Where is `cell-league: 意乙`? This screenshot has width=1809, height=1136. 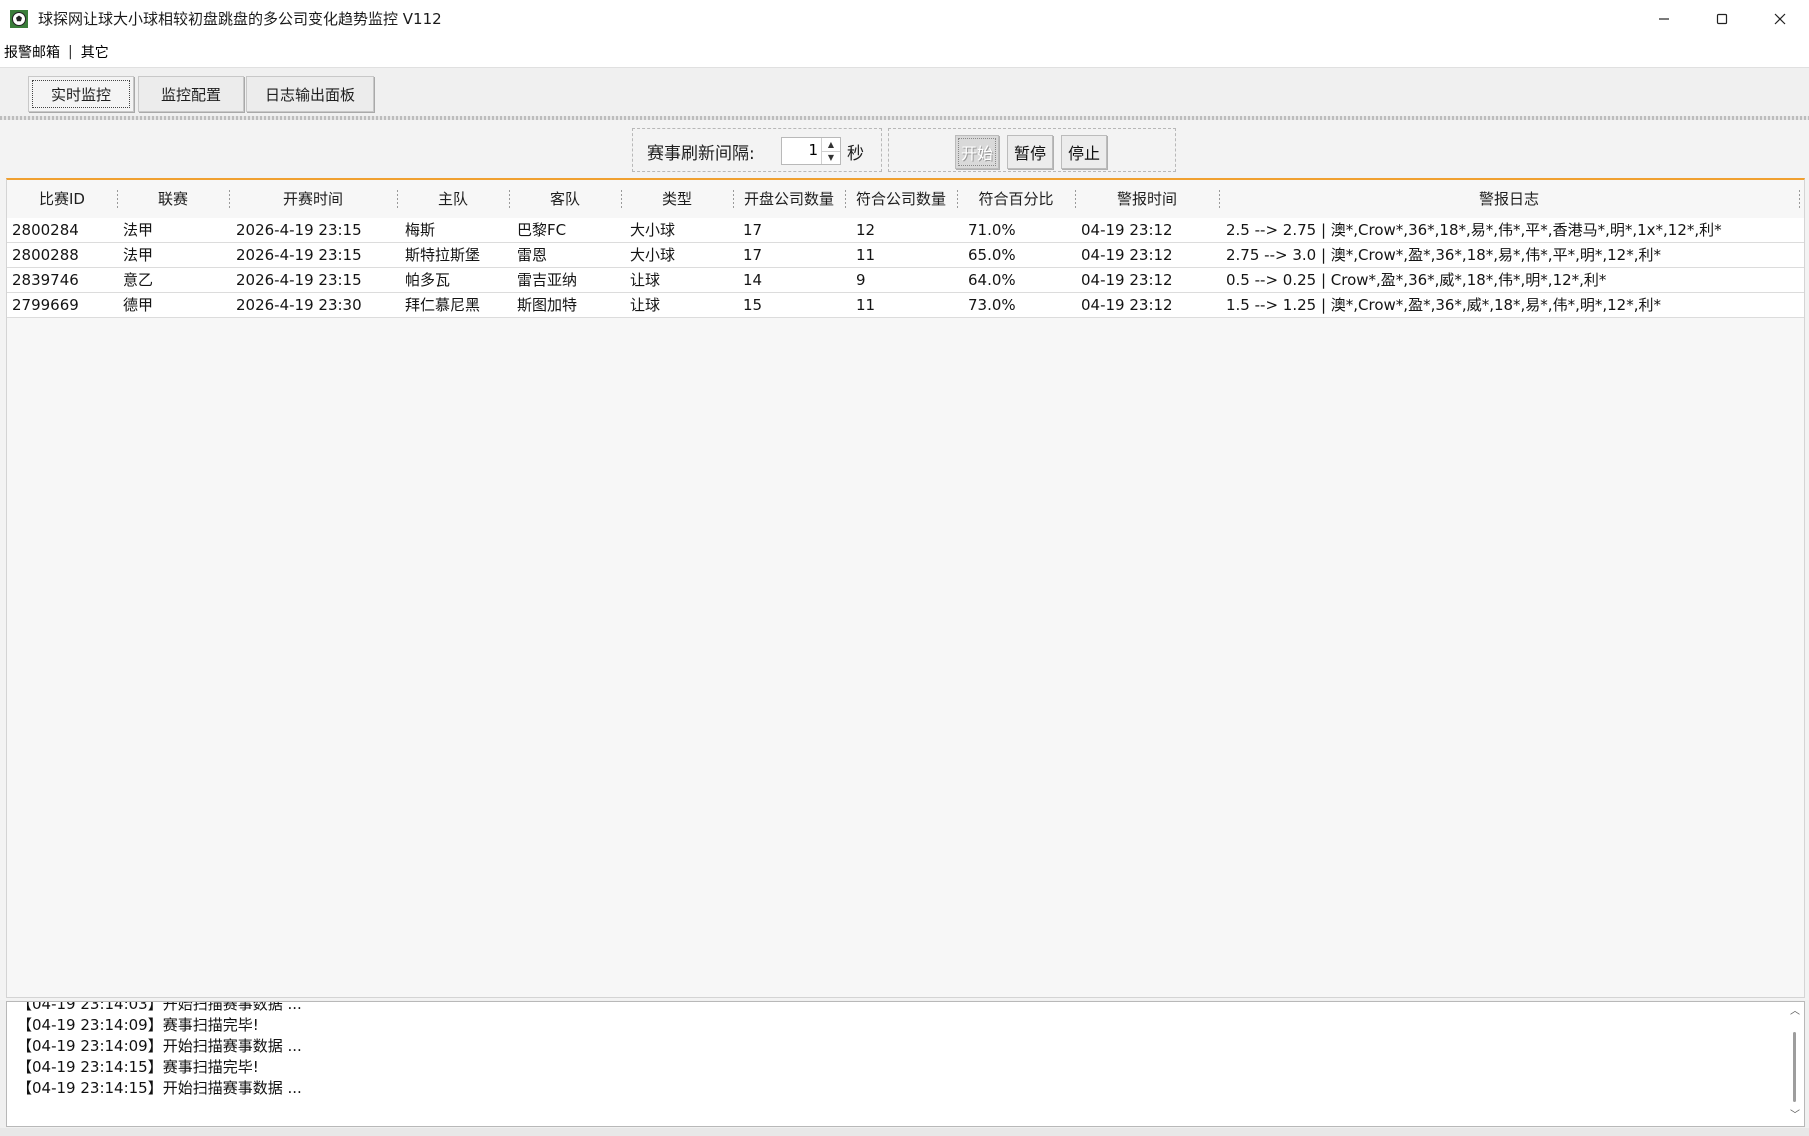 cell-league: 意乙 is located at coordinates (138, 280).